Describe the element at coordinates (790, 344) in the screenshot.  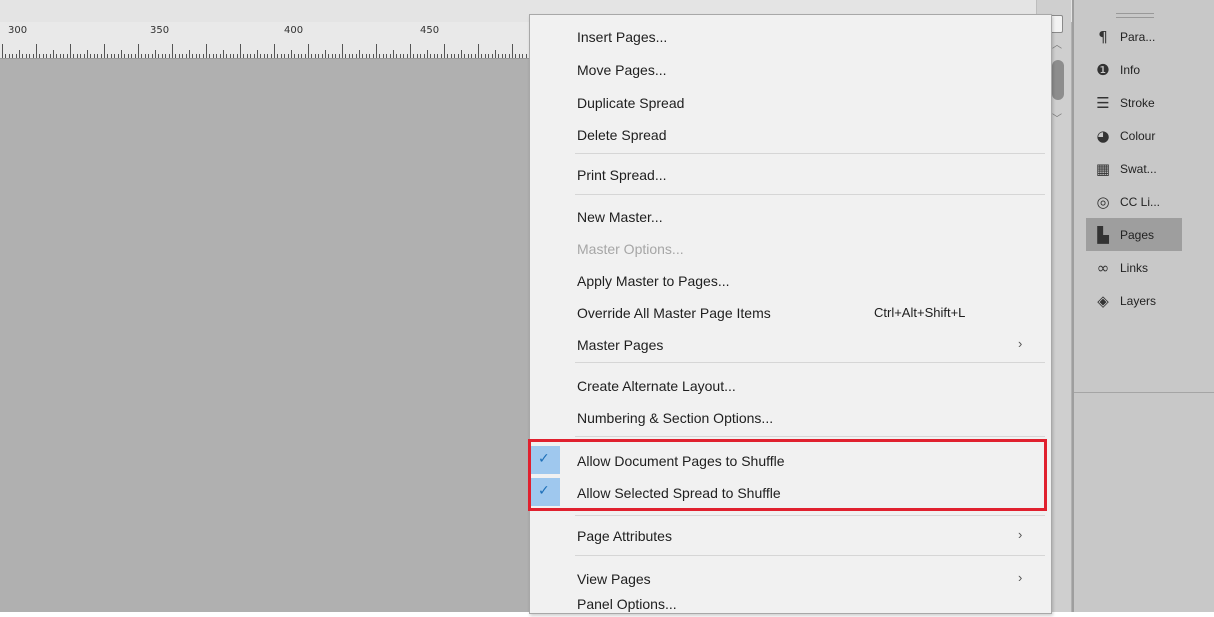
I see `menu-item-master-pages: Master Pages ›` at that location.